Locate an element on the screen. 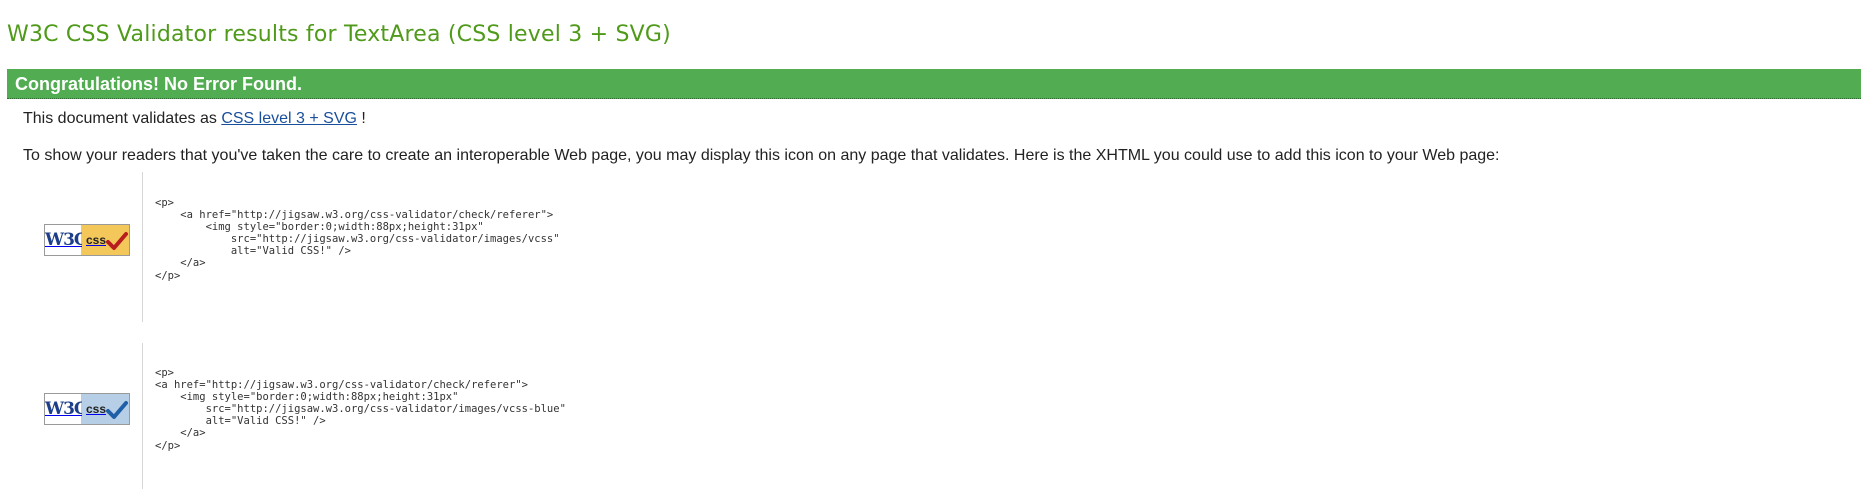 This screenshot has height=503, width=1870. validates-prefix: This document validates as is located at coordinates (122, 118).